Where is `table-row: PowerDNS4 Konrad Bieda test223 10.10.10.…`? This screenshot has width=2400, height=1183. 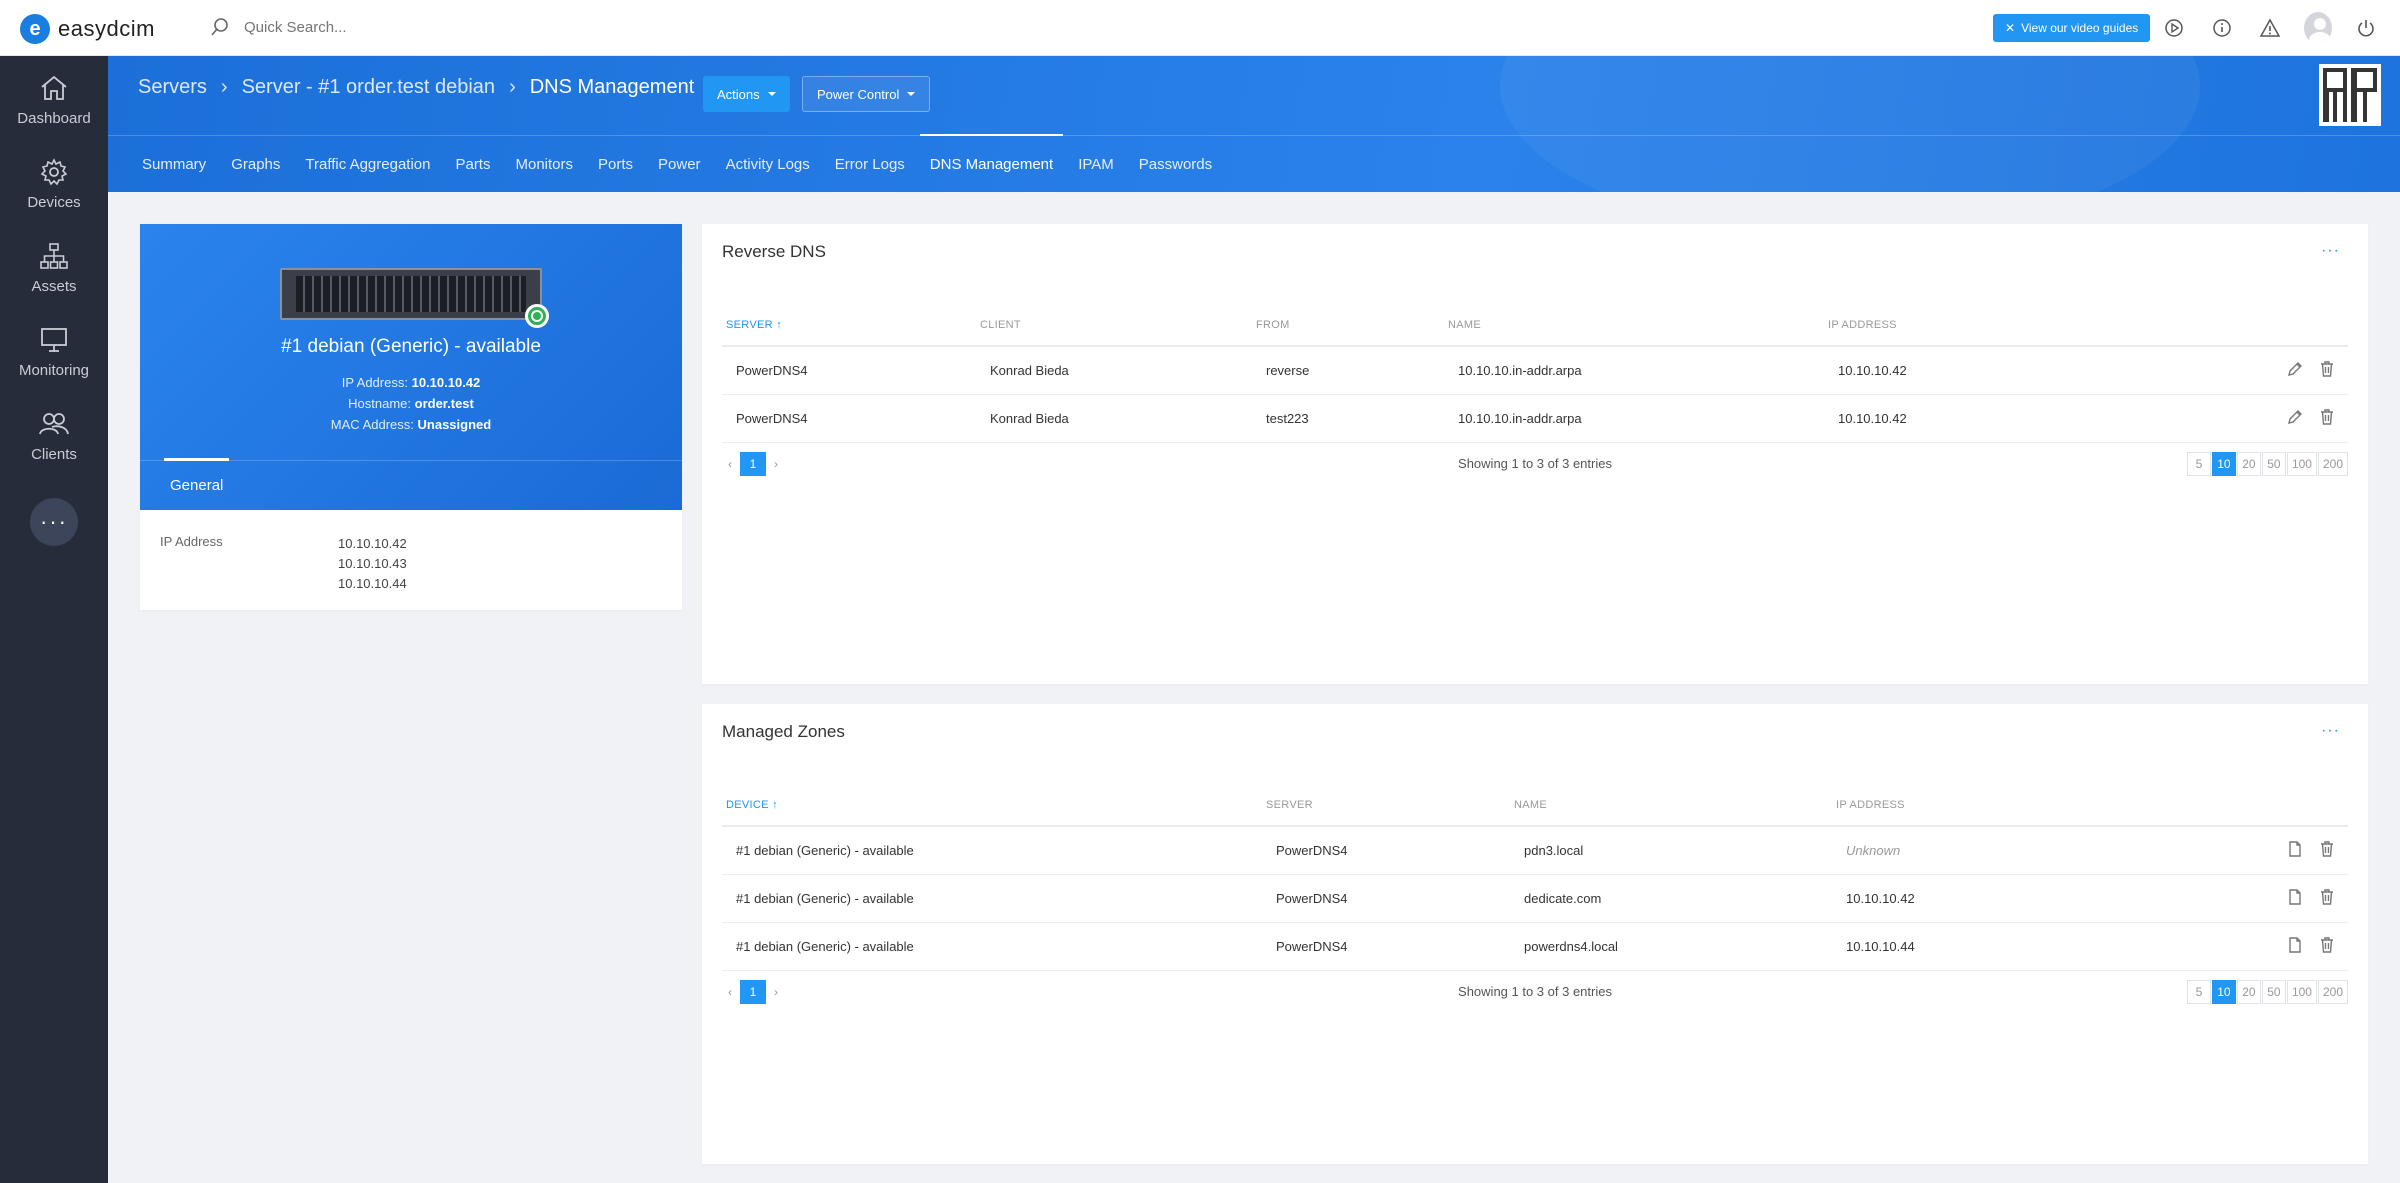
table-row: PowerDNS4 Konrad Bieda test223 10.10.10.… is located at coordinates (1535, 418).